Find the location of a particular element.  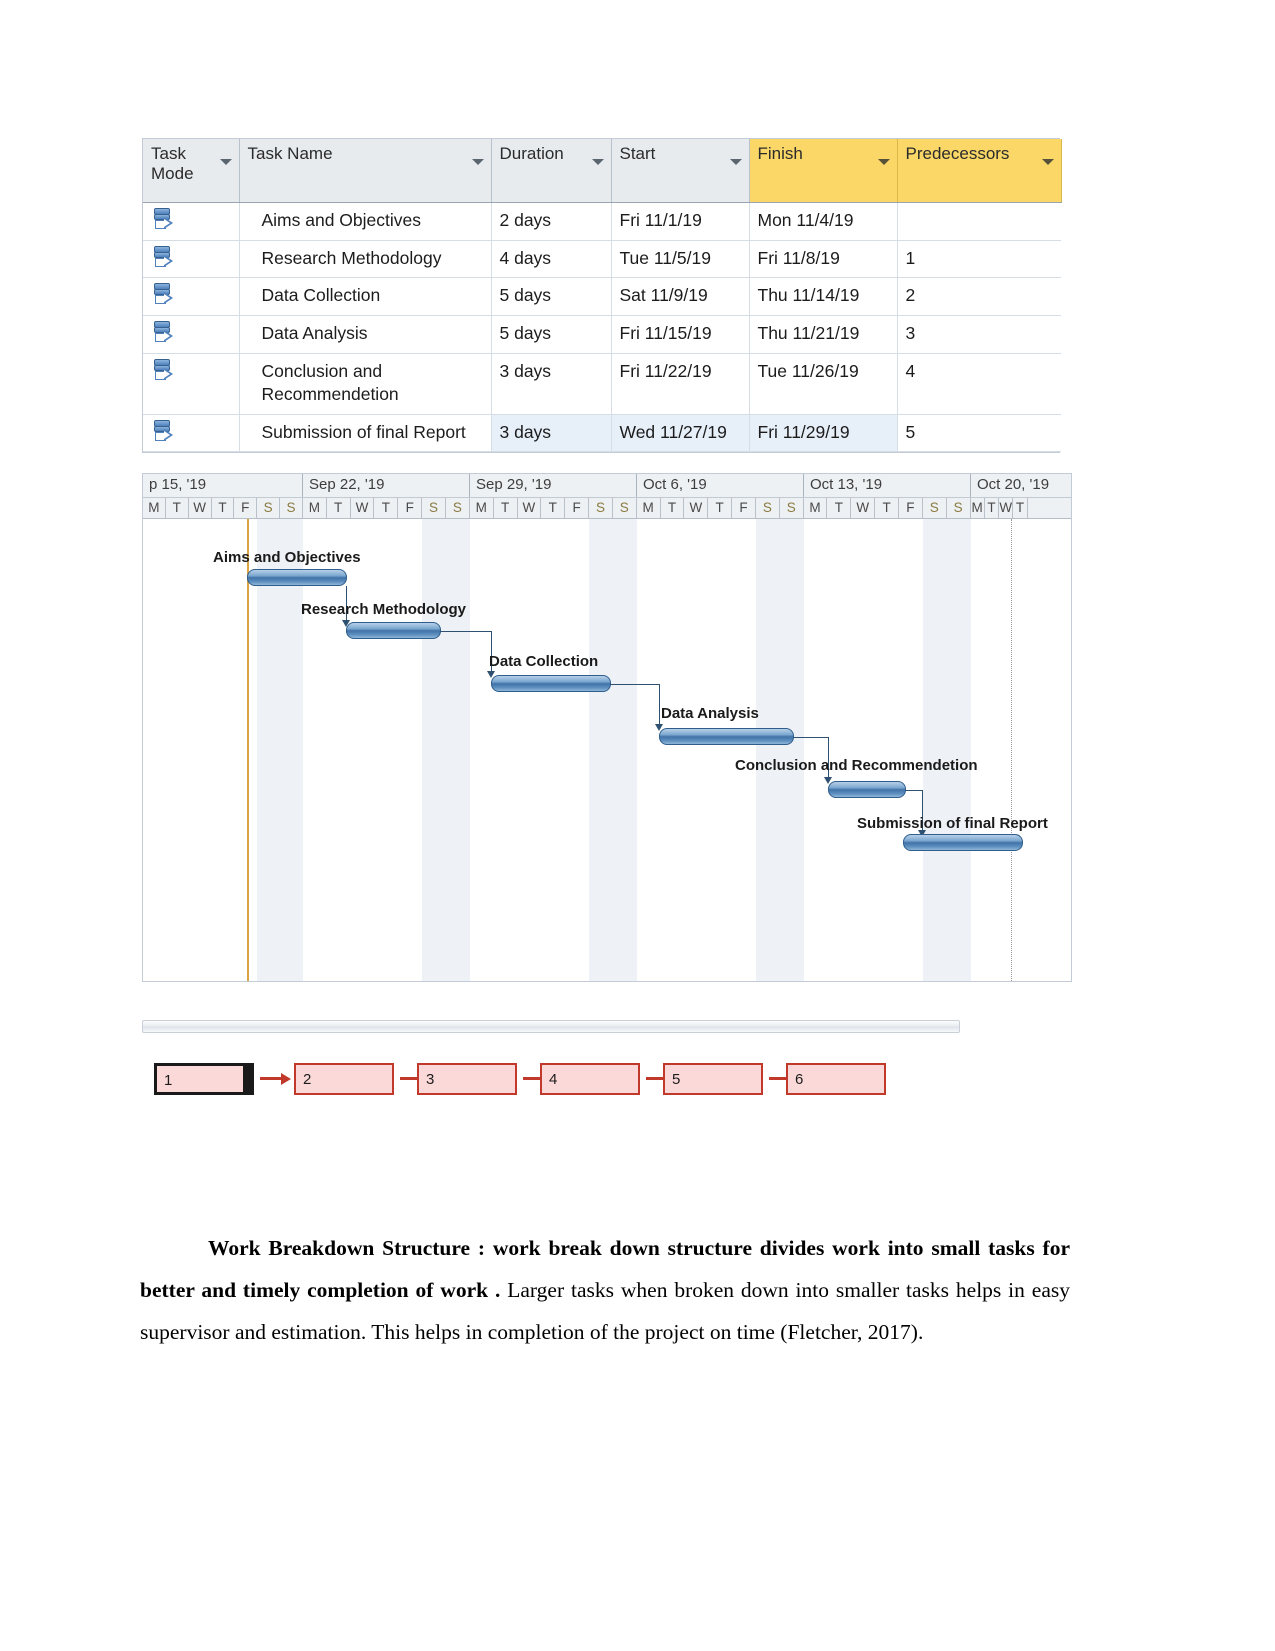

cell-start: Sat 11/9/19 is located at coordinates (680, 296).